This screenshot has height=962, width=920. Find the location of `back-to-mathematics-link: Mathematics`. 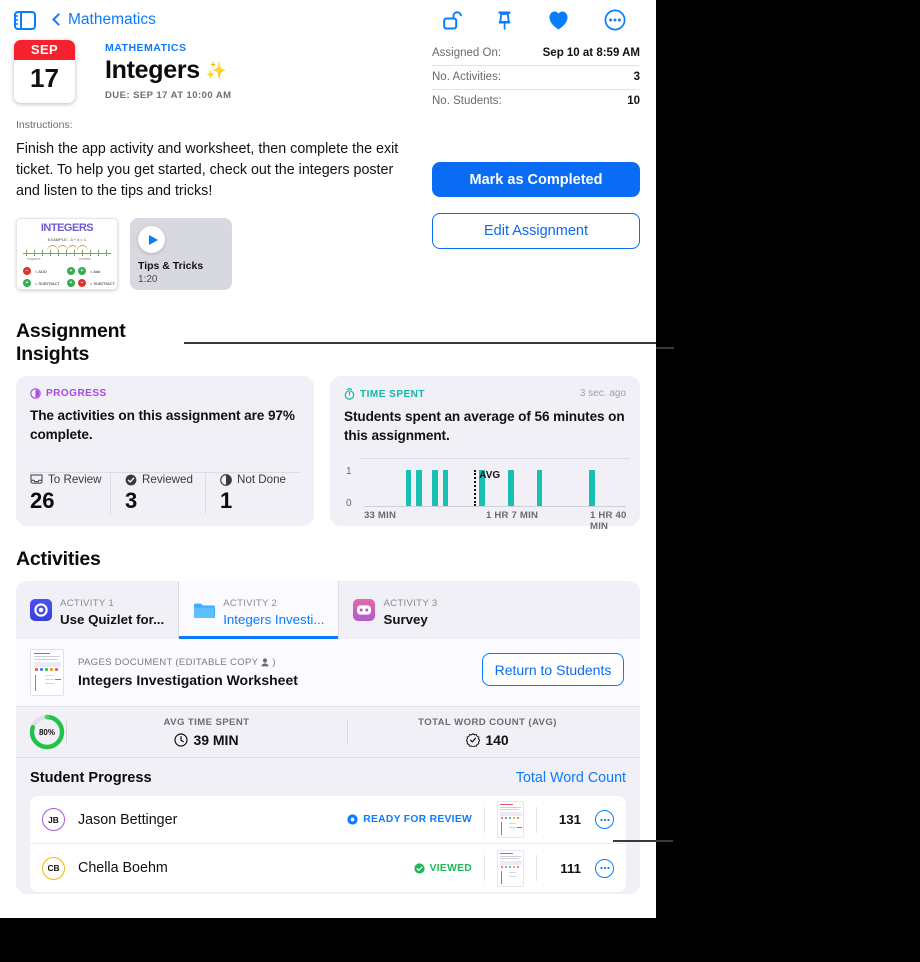

back-to-mathematics-link: Mathematics is located at coordinates (104, 20).